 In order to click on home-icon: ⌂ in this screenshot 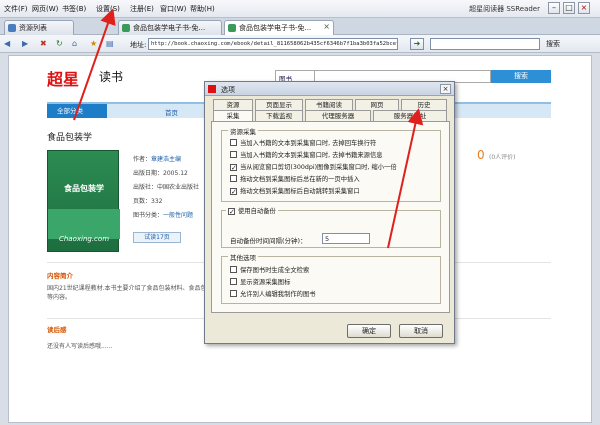, I will do `click(74, 43)`.